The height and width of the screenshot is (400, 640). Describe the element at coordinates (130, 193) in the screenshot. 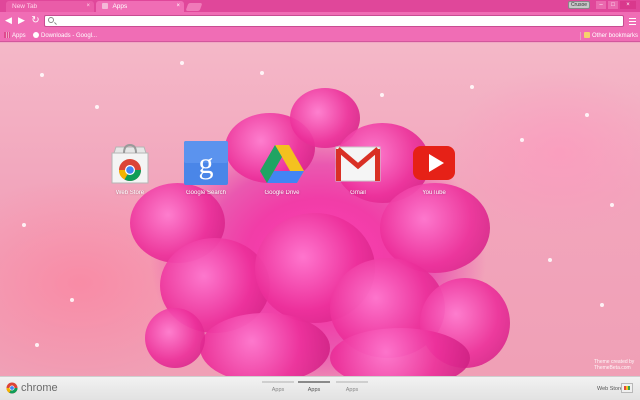

I see `app-label: Web Store` at that location.